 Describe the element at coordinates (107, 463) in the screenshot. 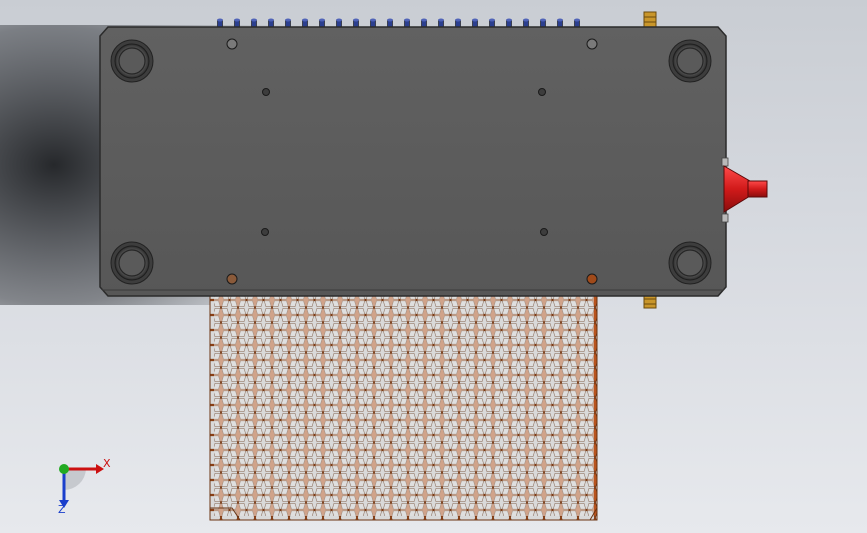

I see `x-axis-label: X` at that location.